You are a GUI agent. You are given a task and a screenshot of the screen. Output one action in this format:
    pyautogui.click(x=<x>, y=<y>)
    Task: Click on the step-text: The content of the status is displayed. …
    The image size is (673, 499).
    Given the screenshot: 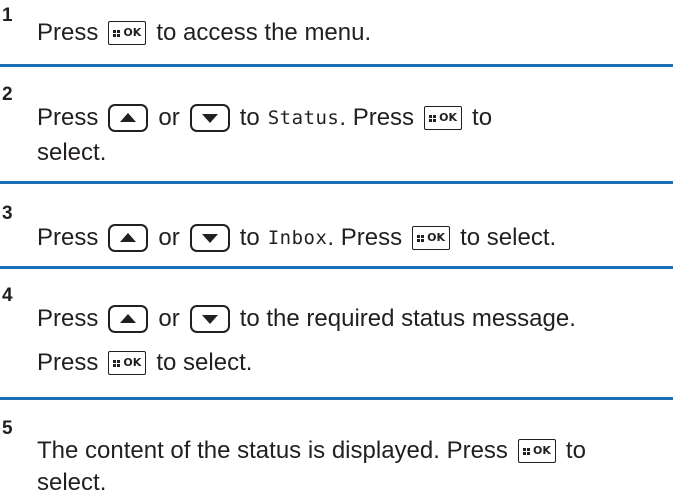 What is the action you would take?
    pyautogui.click(x=311, y=451)
    